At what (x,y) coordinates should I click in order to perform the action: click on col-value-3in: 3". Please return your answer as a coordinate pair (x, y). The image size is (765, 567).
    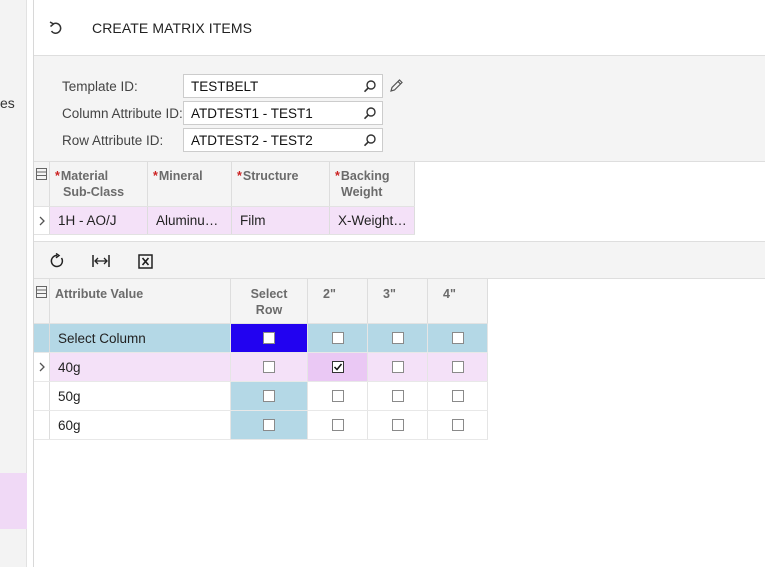
    Looking at the image, I should click on (398, 301).